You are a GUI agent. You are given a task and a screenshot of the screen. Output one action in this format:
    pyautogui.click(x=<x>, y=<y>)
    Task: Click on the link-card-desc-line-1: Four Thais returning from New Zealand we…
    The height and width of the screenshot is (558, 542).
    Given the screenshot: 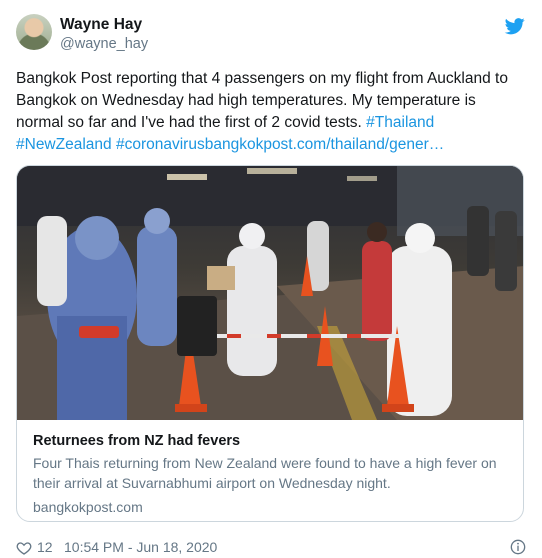 What is the action you would take?
    pyautogui.click(x=265, y=463)
    